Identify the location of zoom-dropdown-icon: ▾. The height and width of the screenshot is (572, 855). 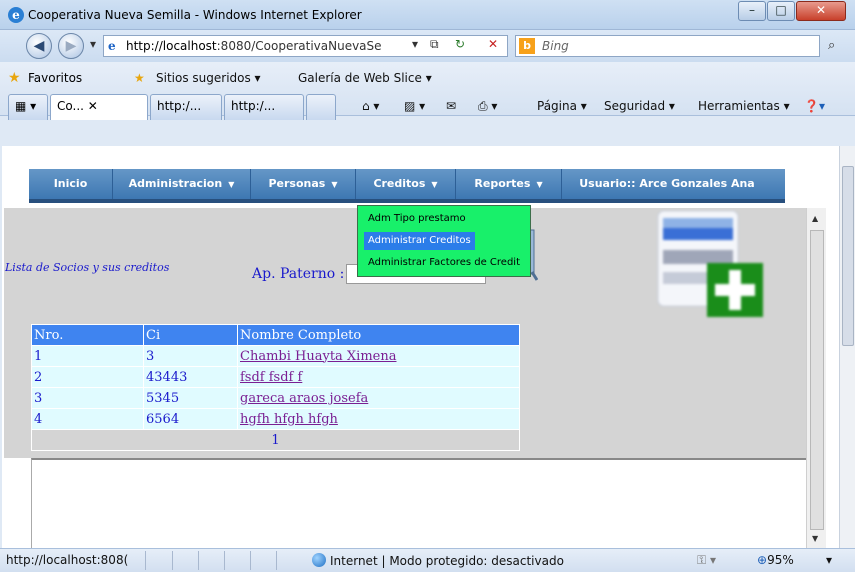
(829, 560).